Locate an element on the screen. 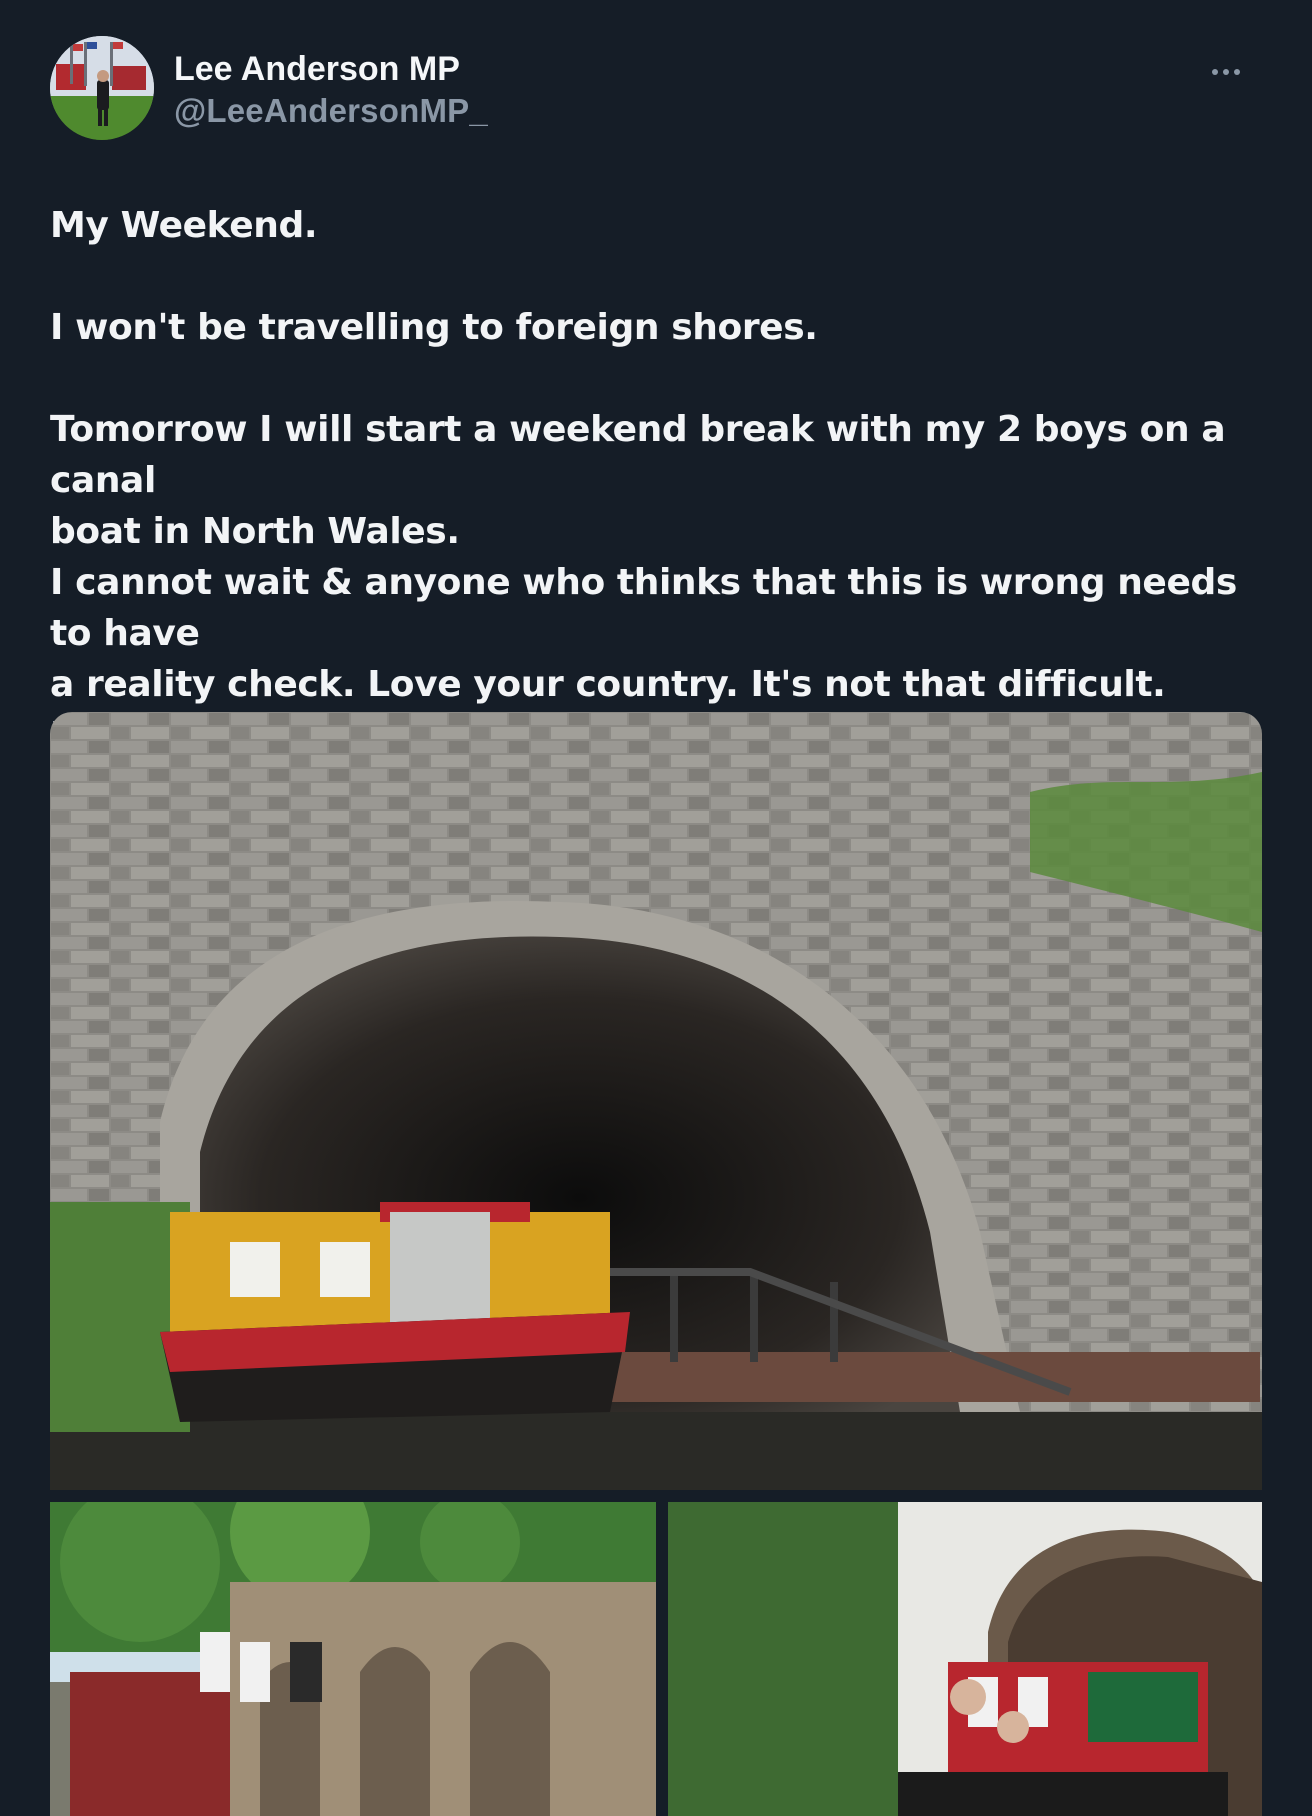 This screenshot has width=1312, height=1816. avatar is located at coordinates (102, 88).